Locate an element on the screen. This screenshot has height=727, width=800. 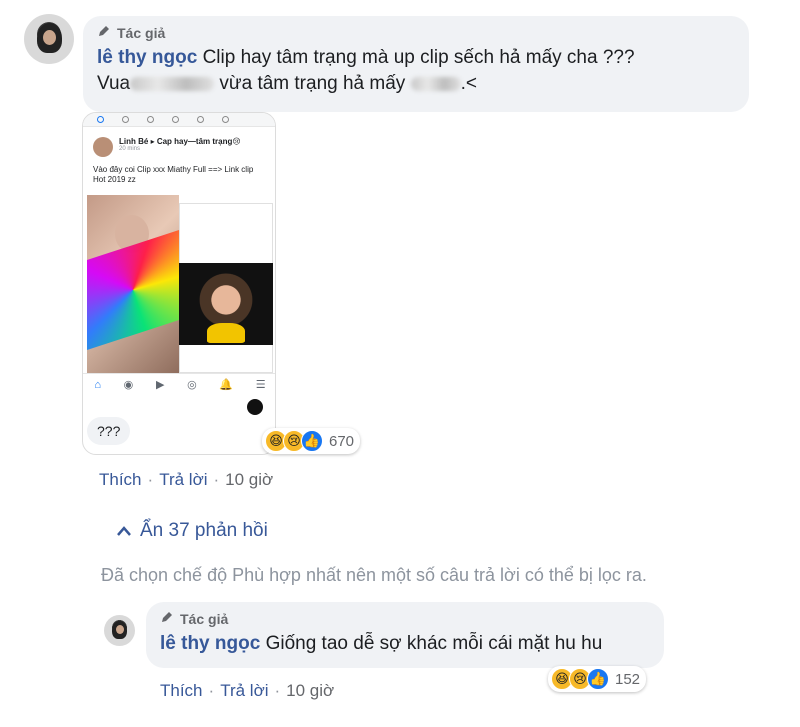
hide-replies-button: Ẩn 37 phản hồi is located at coordinates (192, 531).